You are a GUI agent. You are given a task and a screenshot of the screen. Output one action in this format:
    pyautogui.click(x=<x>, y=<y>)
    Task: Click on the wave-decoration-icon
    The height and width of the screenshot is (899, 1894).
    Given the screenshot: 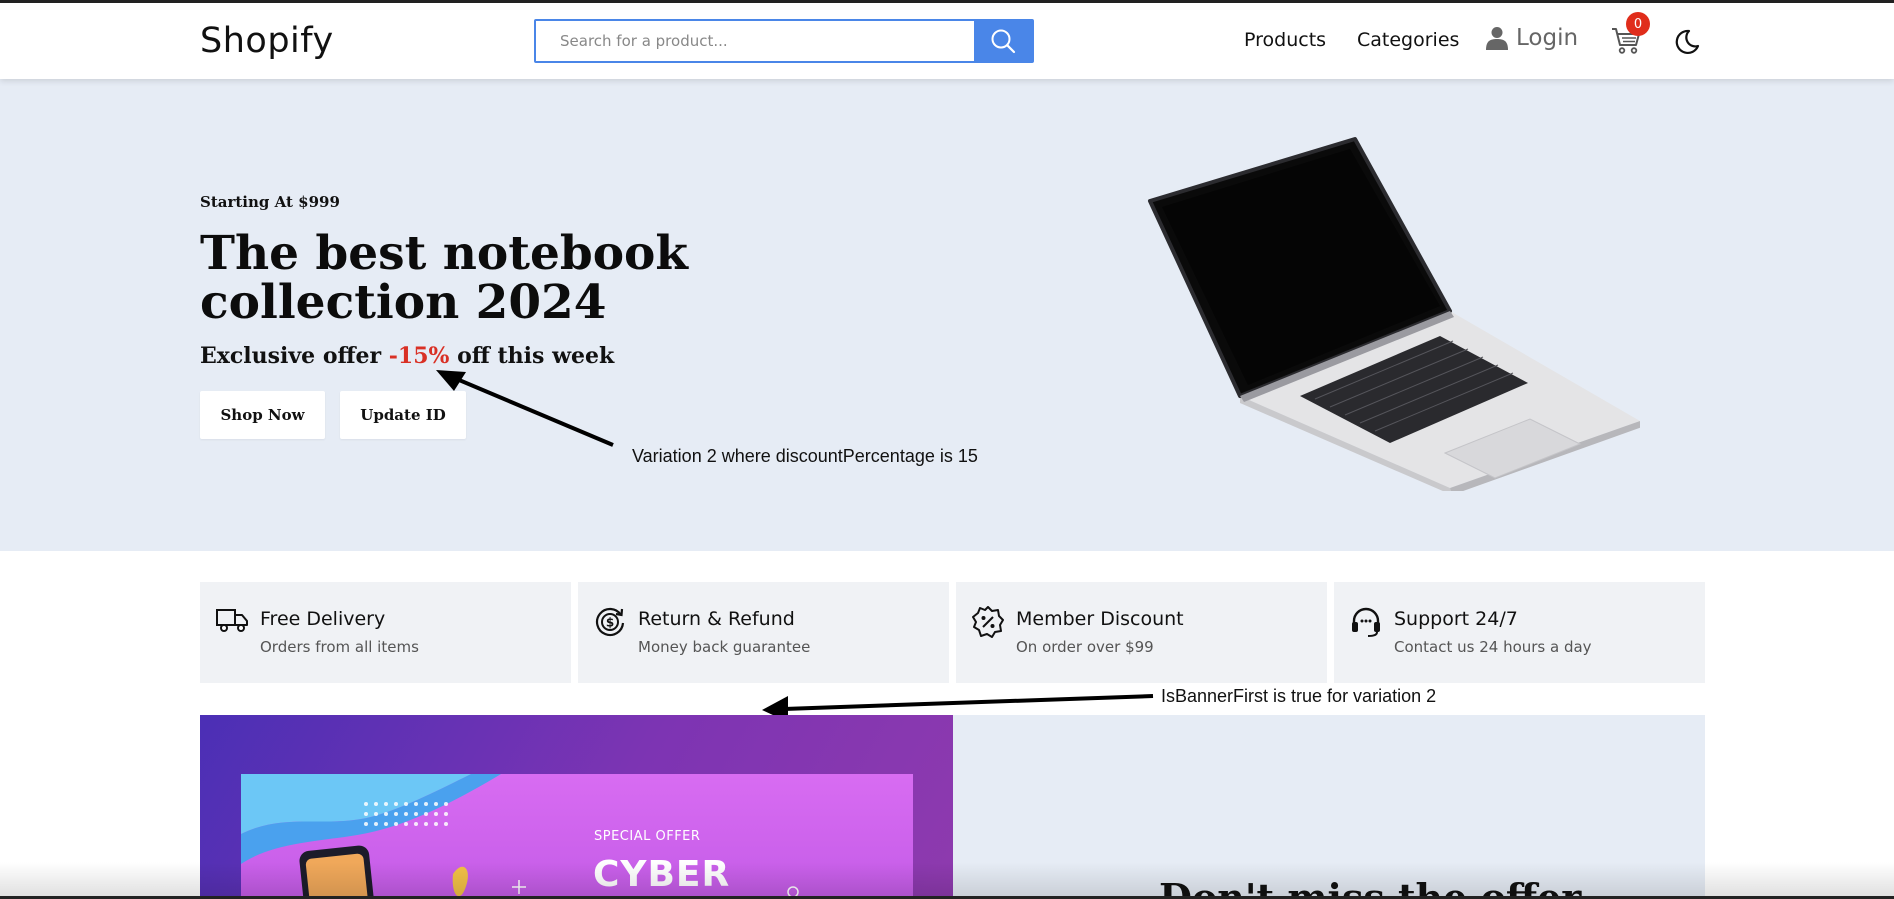 What is the action you would take?
    pyautogui.click(x=520, y=835)
    